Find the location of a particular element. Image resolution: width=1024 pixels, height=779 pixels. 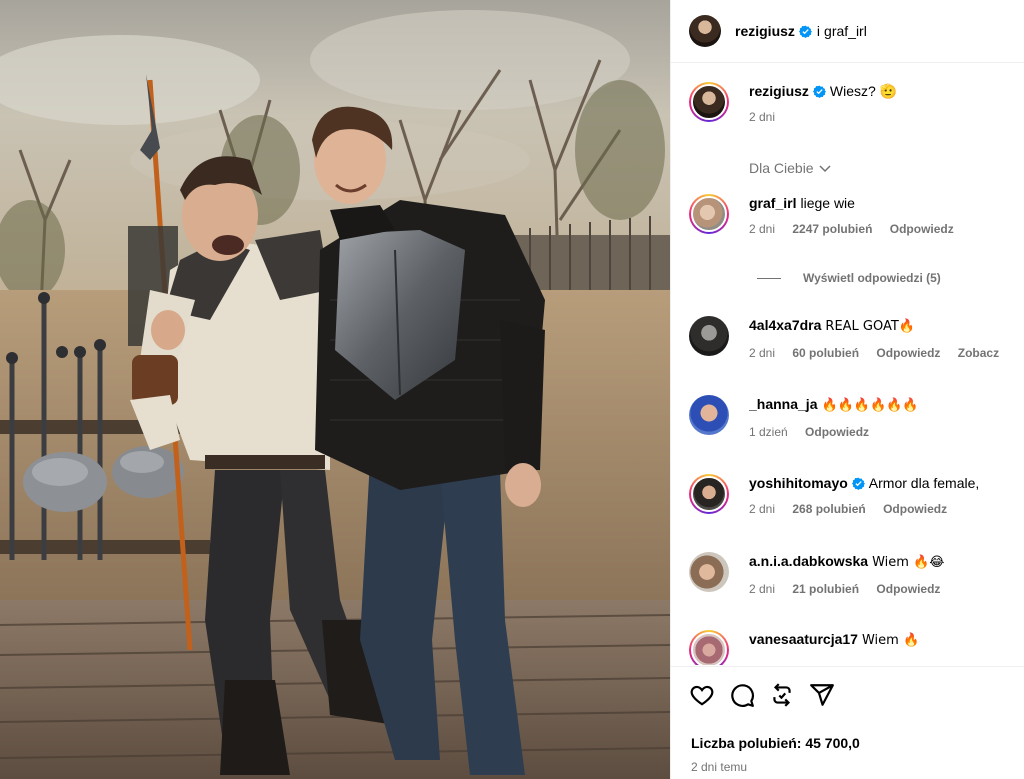

comment-filter-label: Dla Ciebie is located at coordinates (781, 168).